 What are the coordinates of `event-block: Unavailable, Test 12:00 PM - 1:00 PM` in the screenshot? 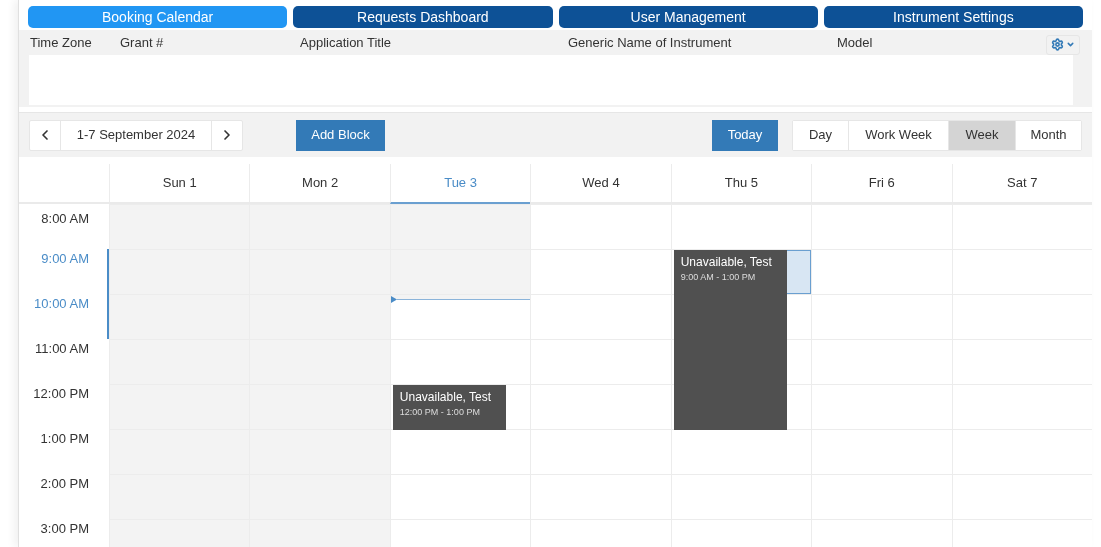 It's located at (449, 407).